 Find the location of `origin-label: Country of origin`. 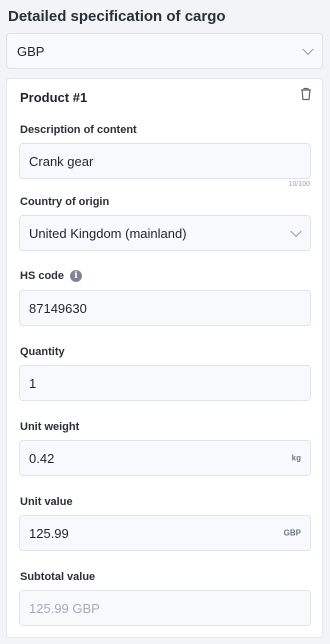

origin-label: Country of origin is located at coordinates (65, 202).